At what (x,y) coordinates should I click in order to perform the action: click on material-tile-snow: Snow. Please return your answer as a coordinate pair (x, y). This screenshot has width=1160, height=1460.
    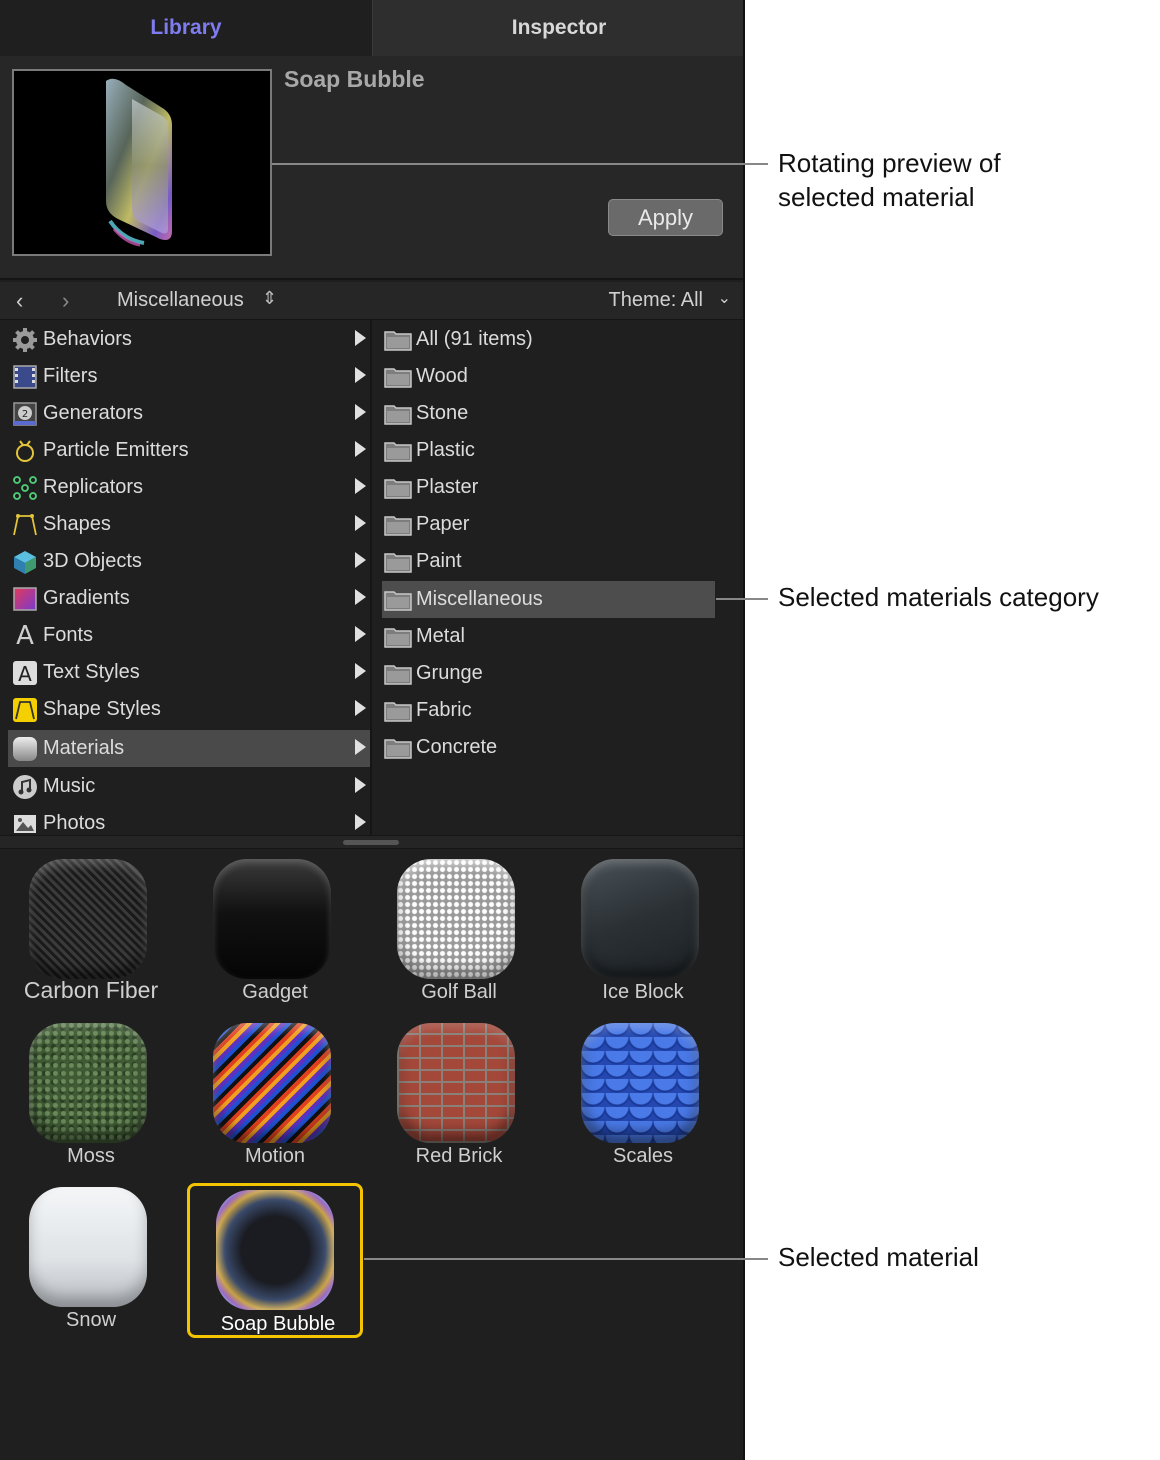
    Looking at the image, I should click on (91, 1258).